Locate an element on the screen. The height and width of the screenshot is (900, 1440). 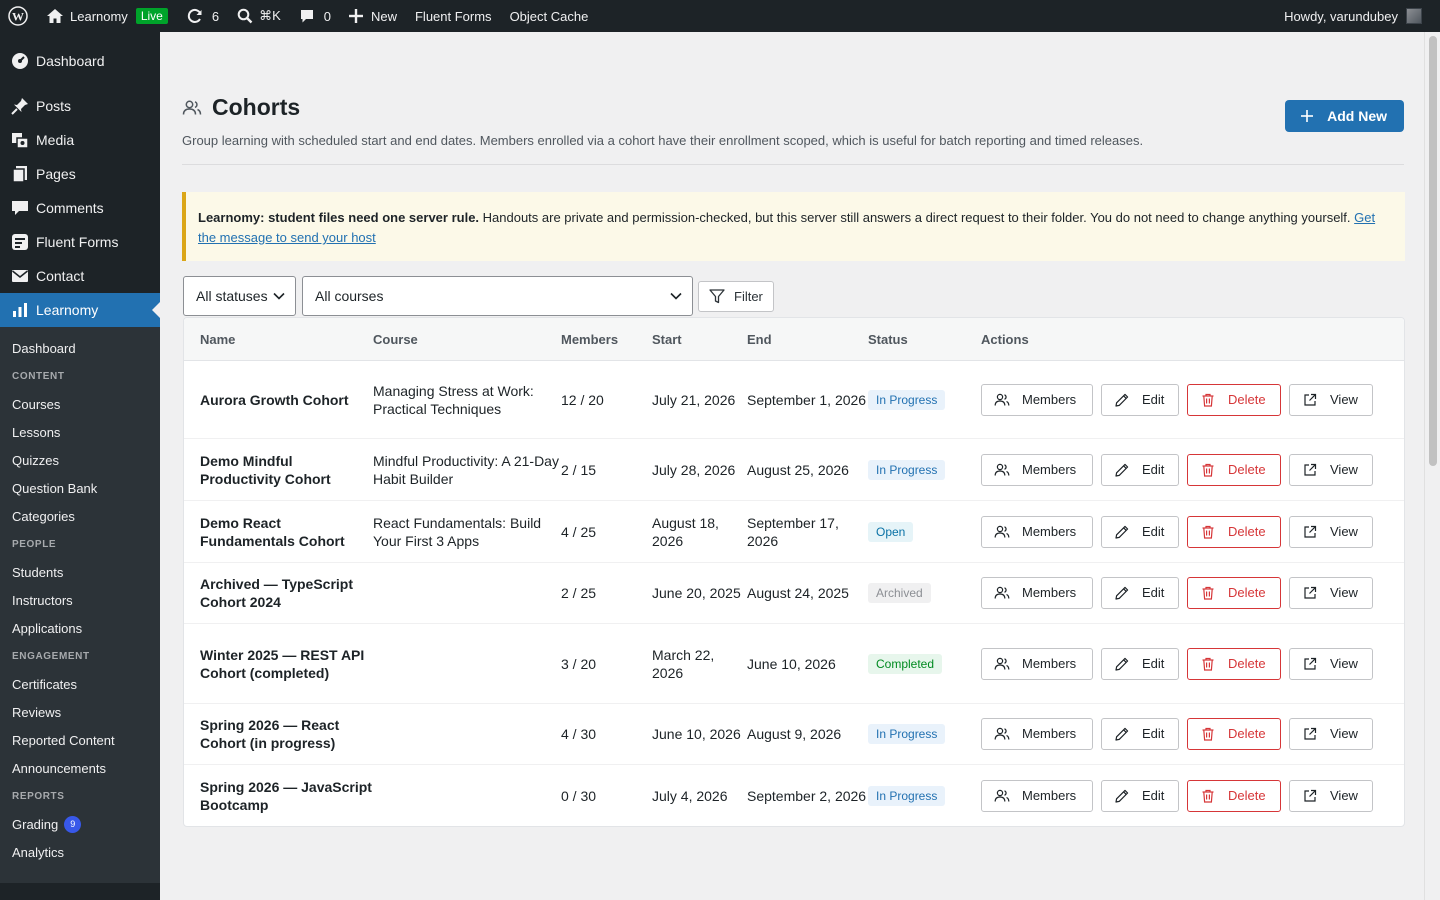
status-select: All statuses is located at coordinates (239, 296).